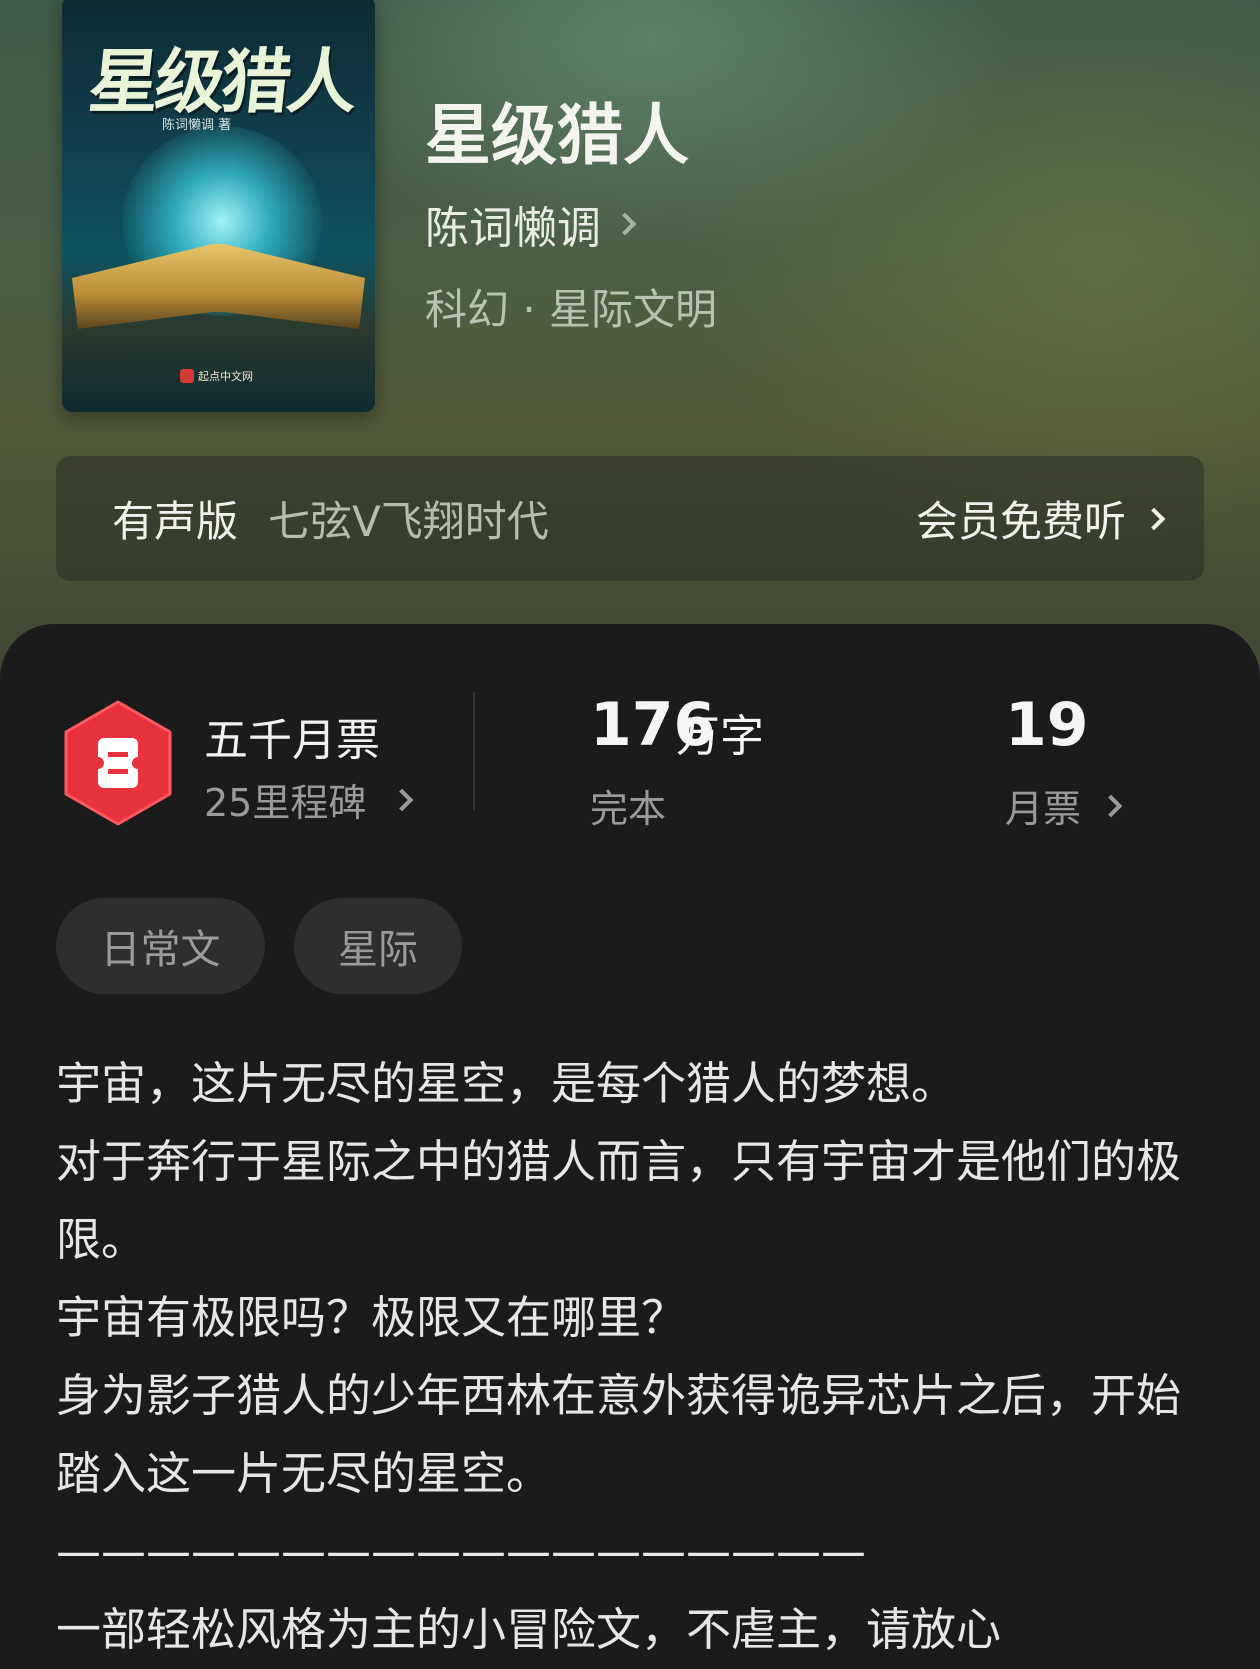  I want to click on monthly-votes-value: 19, so click(1047, 725).